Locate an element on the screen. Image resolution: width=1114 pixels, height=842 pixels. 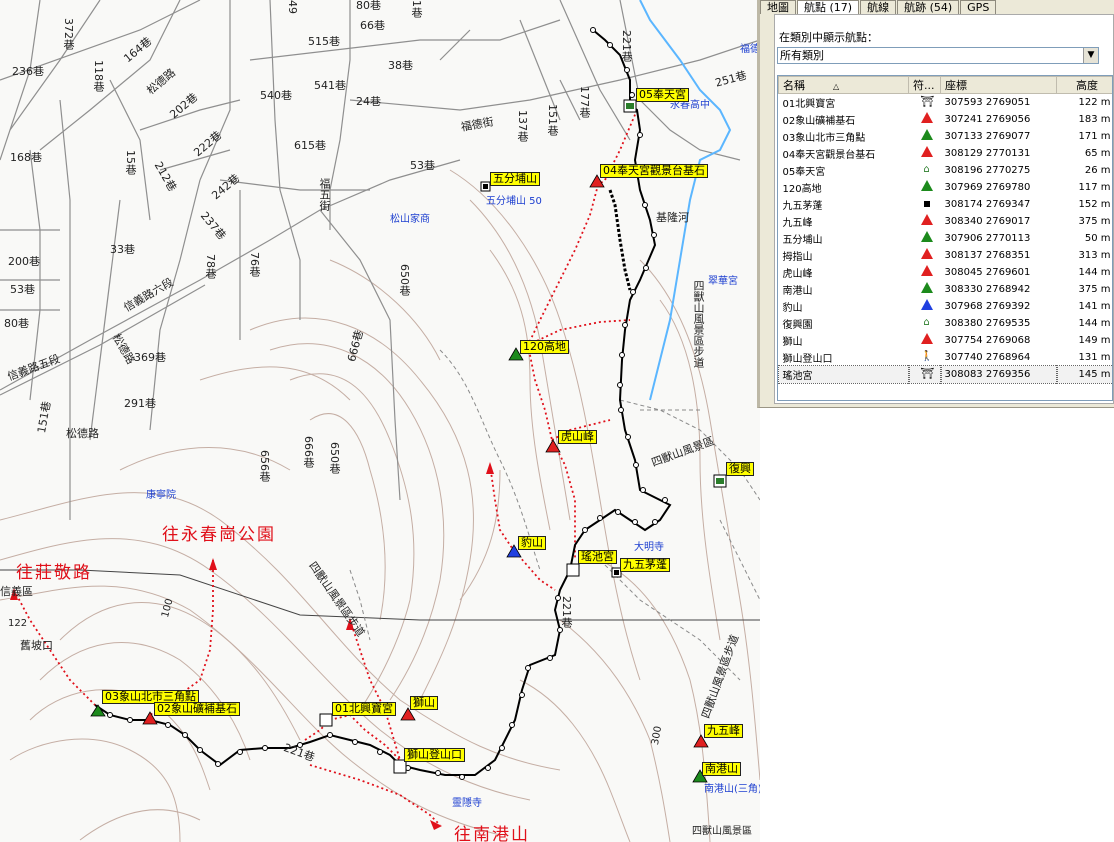
waypoint-row: 01北興寶宮 ⛩ 307593 2769051 122 m is located at coordinates (946, 102).